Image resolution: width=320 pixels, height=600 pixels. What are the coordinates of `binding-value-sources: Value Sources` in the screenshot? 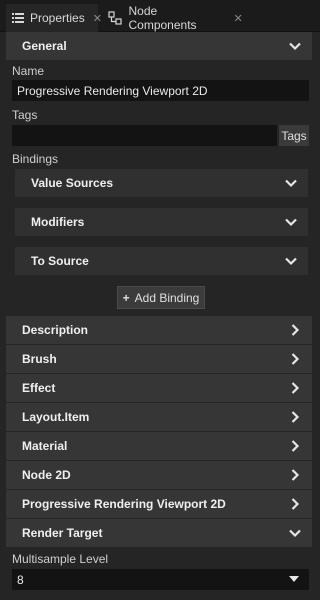 It's located at (161, 183).